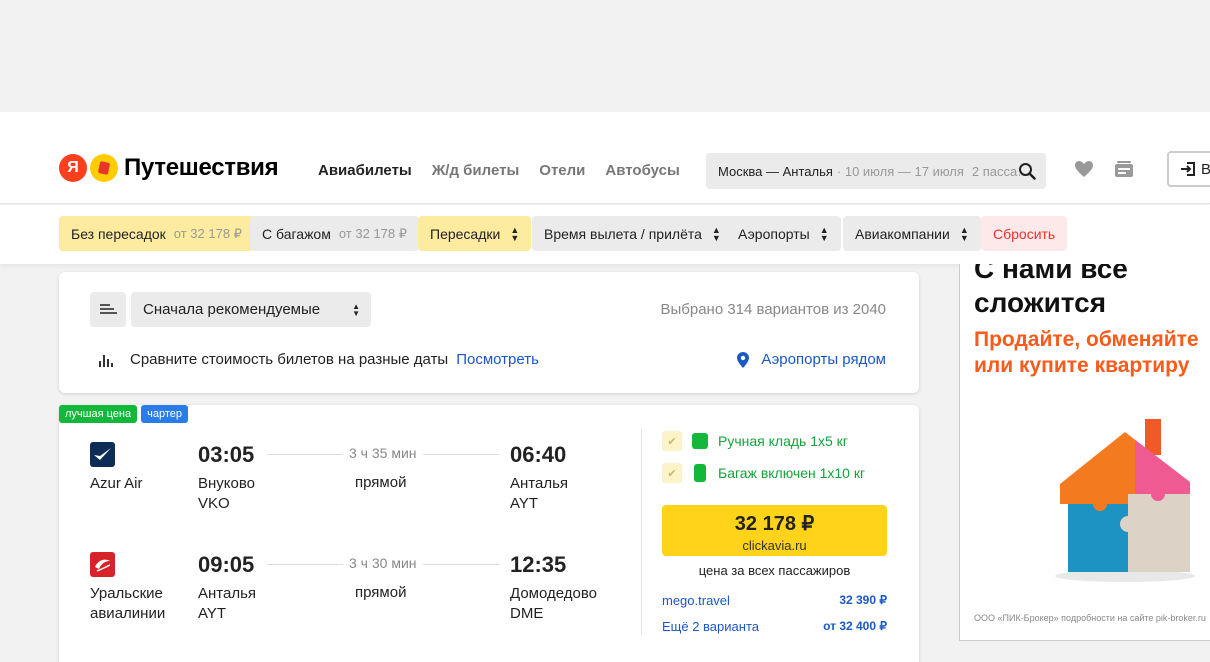 The height and width of the screenshot is (662, 1210). What do you see at coordinates (743, 359) in the screenshot?
I see `location-pin-icon` at bounding box center [743, 359].